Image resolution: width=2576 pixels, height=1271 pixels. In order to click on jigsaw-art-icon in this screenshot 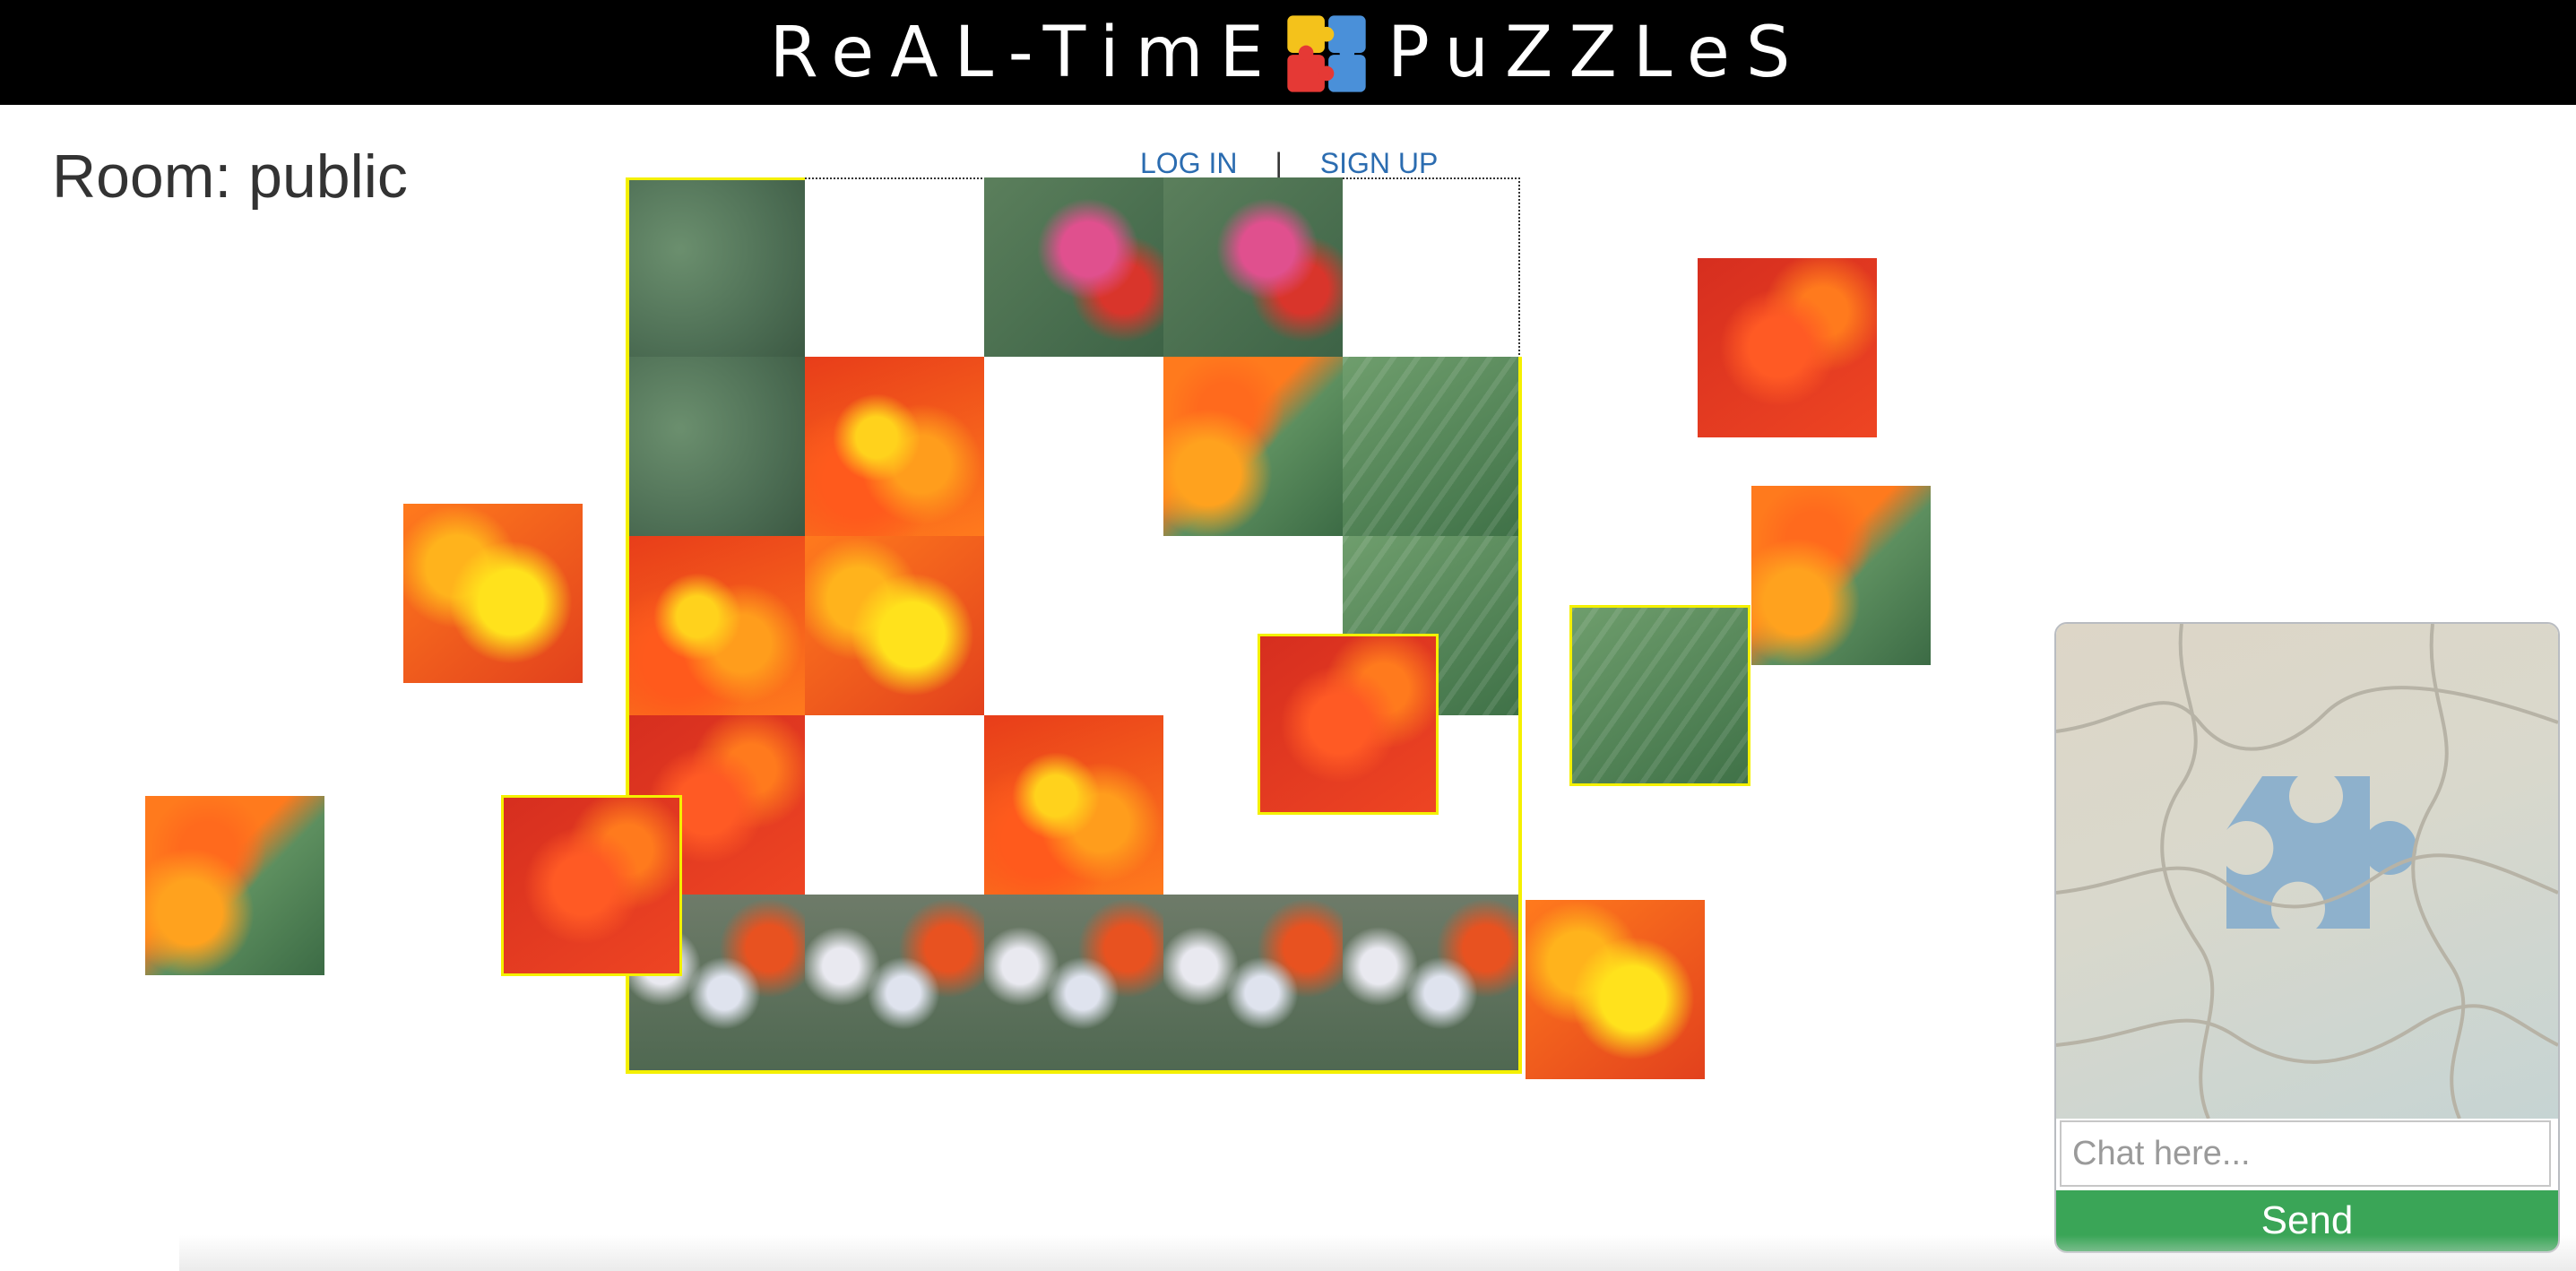, I will do `click(2307, 872)`.